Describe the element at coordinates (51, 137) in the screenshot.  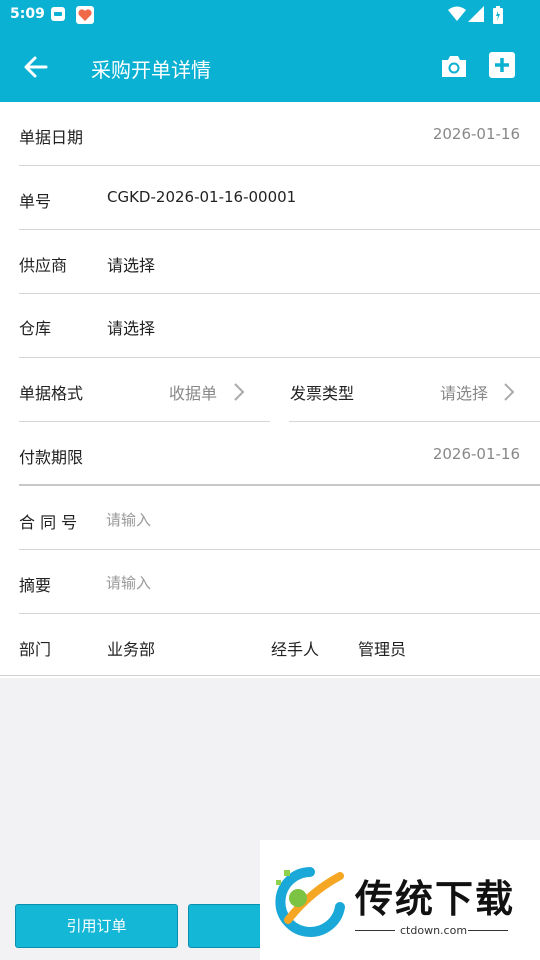
I see `doc-date-label: 单据日期` at that location.